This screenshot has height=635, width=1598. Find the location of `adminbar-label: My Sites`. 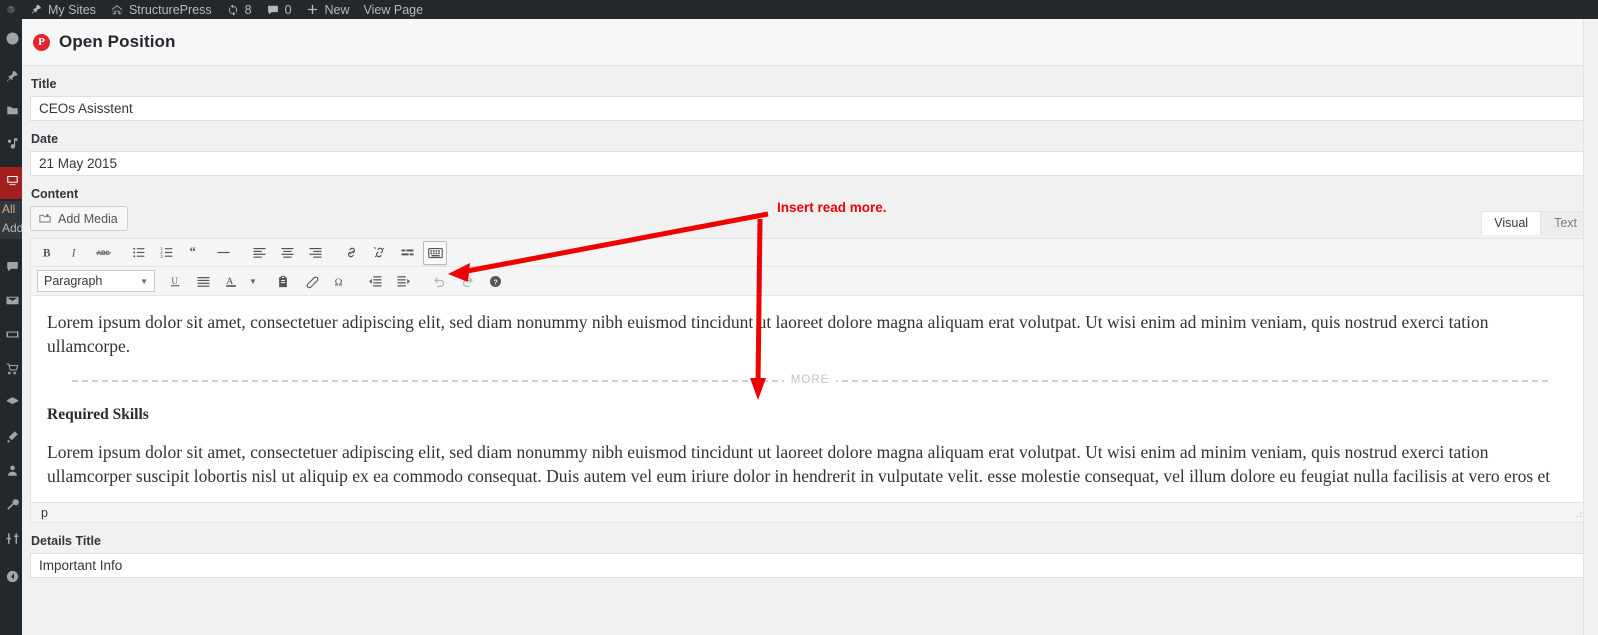

adminbar-label: My Sites is located at coordinates (72, 9).